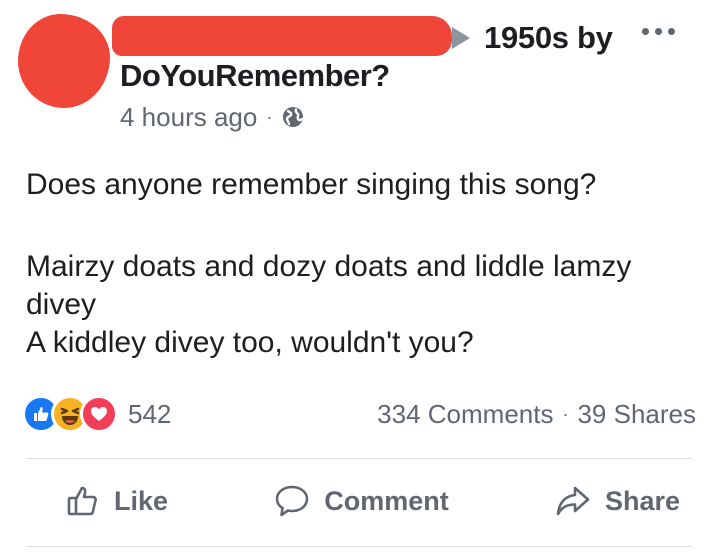 The height and width of the screenshot is (554, 718). I want to click on comments-count: 334 Comments, so click(465, 414).